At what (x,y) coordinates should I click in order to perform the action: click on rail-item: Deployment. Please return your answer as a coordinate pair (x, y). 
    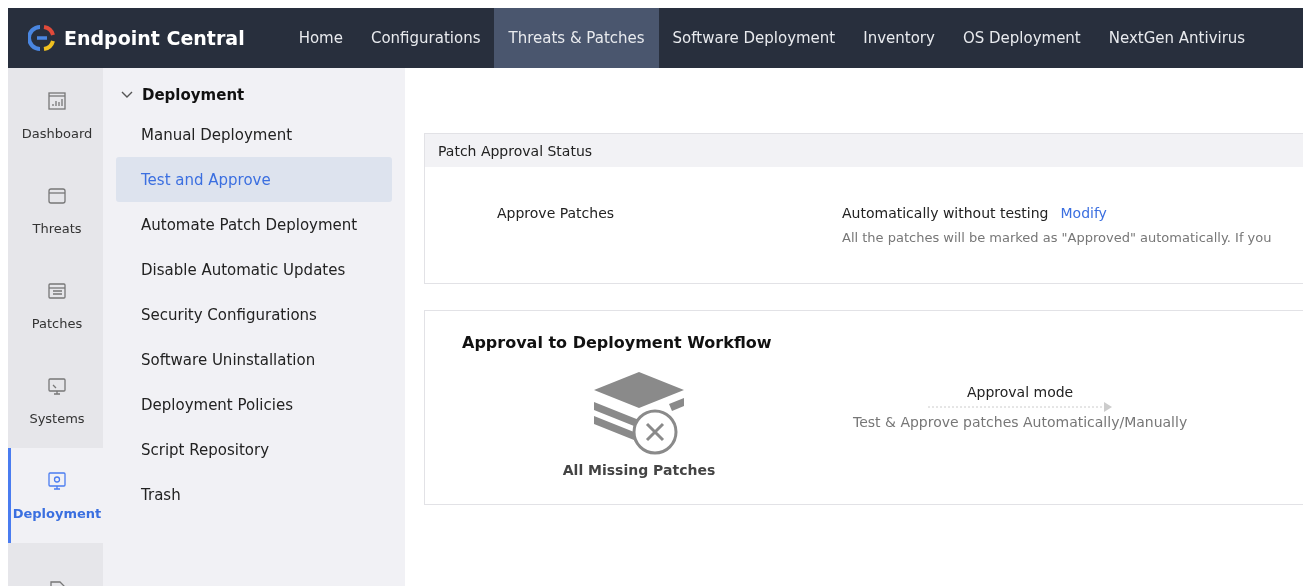
    Looking at the image, I should click on (55, 495).